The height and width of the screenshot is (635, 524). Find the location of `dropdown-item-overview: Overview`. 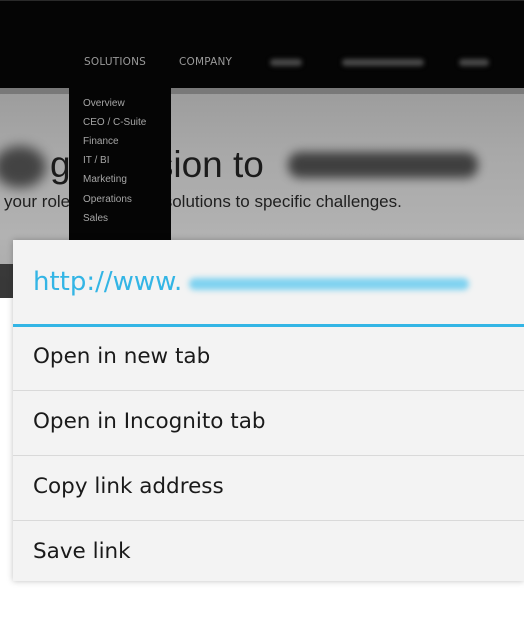

dropdown-item-overview: Overview is located at coordinates (104, 103).